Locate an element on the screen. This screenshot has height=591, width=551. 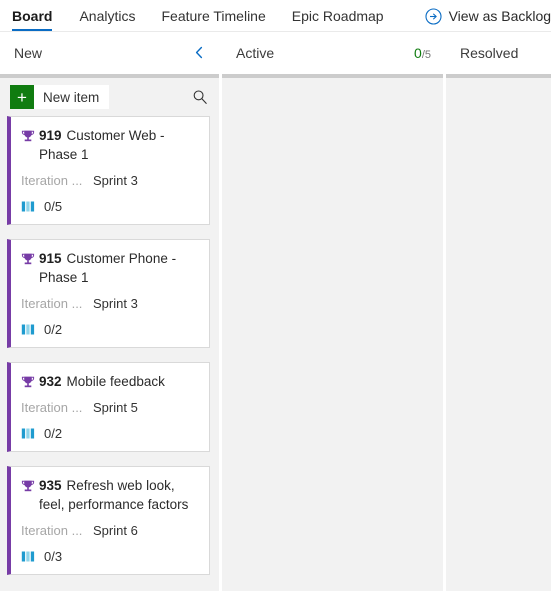
card-field-row: Iteration ... Sprint 5 is located at coordinates (110, 407).